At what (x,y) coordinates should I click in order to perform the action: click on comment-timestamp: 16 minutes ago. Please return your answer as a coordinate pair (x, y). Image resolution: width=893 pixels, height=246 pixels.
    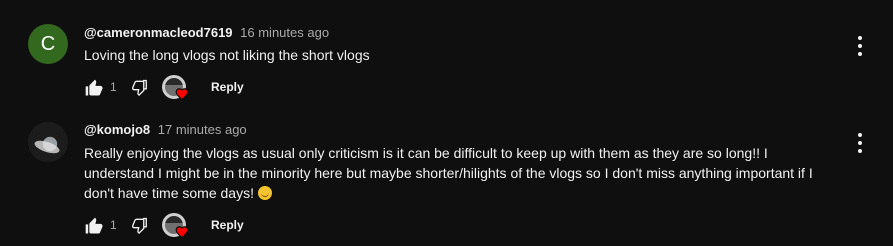
    Looking at the image, I should click on (284, 32).